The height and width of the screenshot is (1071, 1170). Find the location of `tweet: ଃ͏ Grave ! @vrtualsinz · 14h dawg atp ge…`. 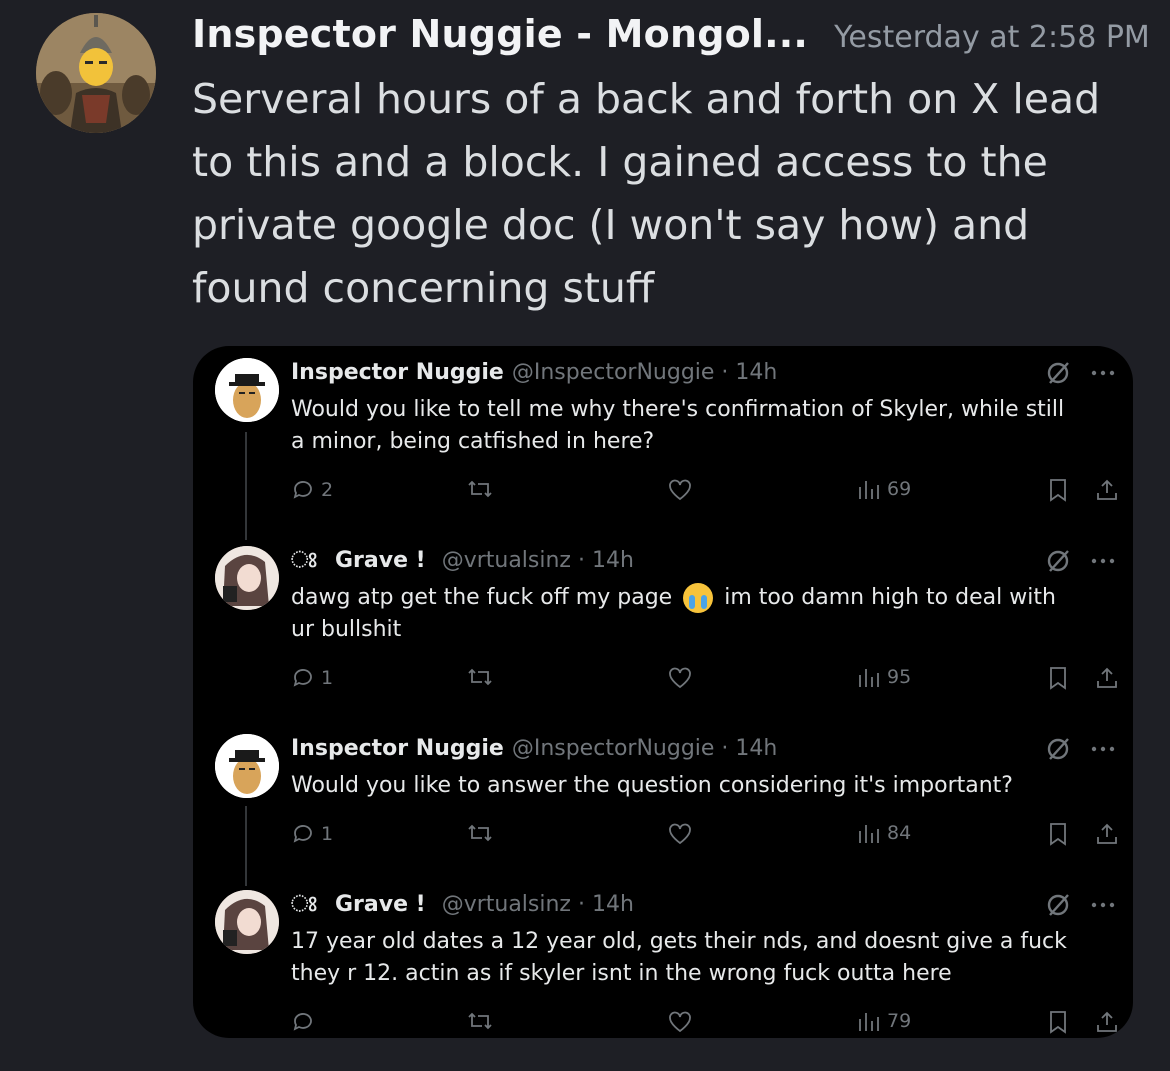

tweet: ଃ͏ Grave ! @vrtualsinz · 14h dawg atp ge… is located at coordinates (663, 624).